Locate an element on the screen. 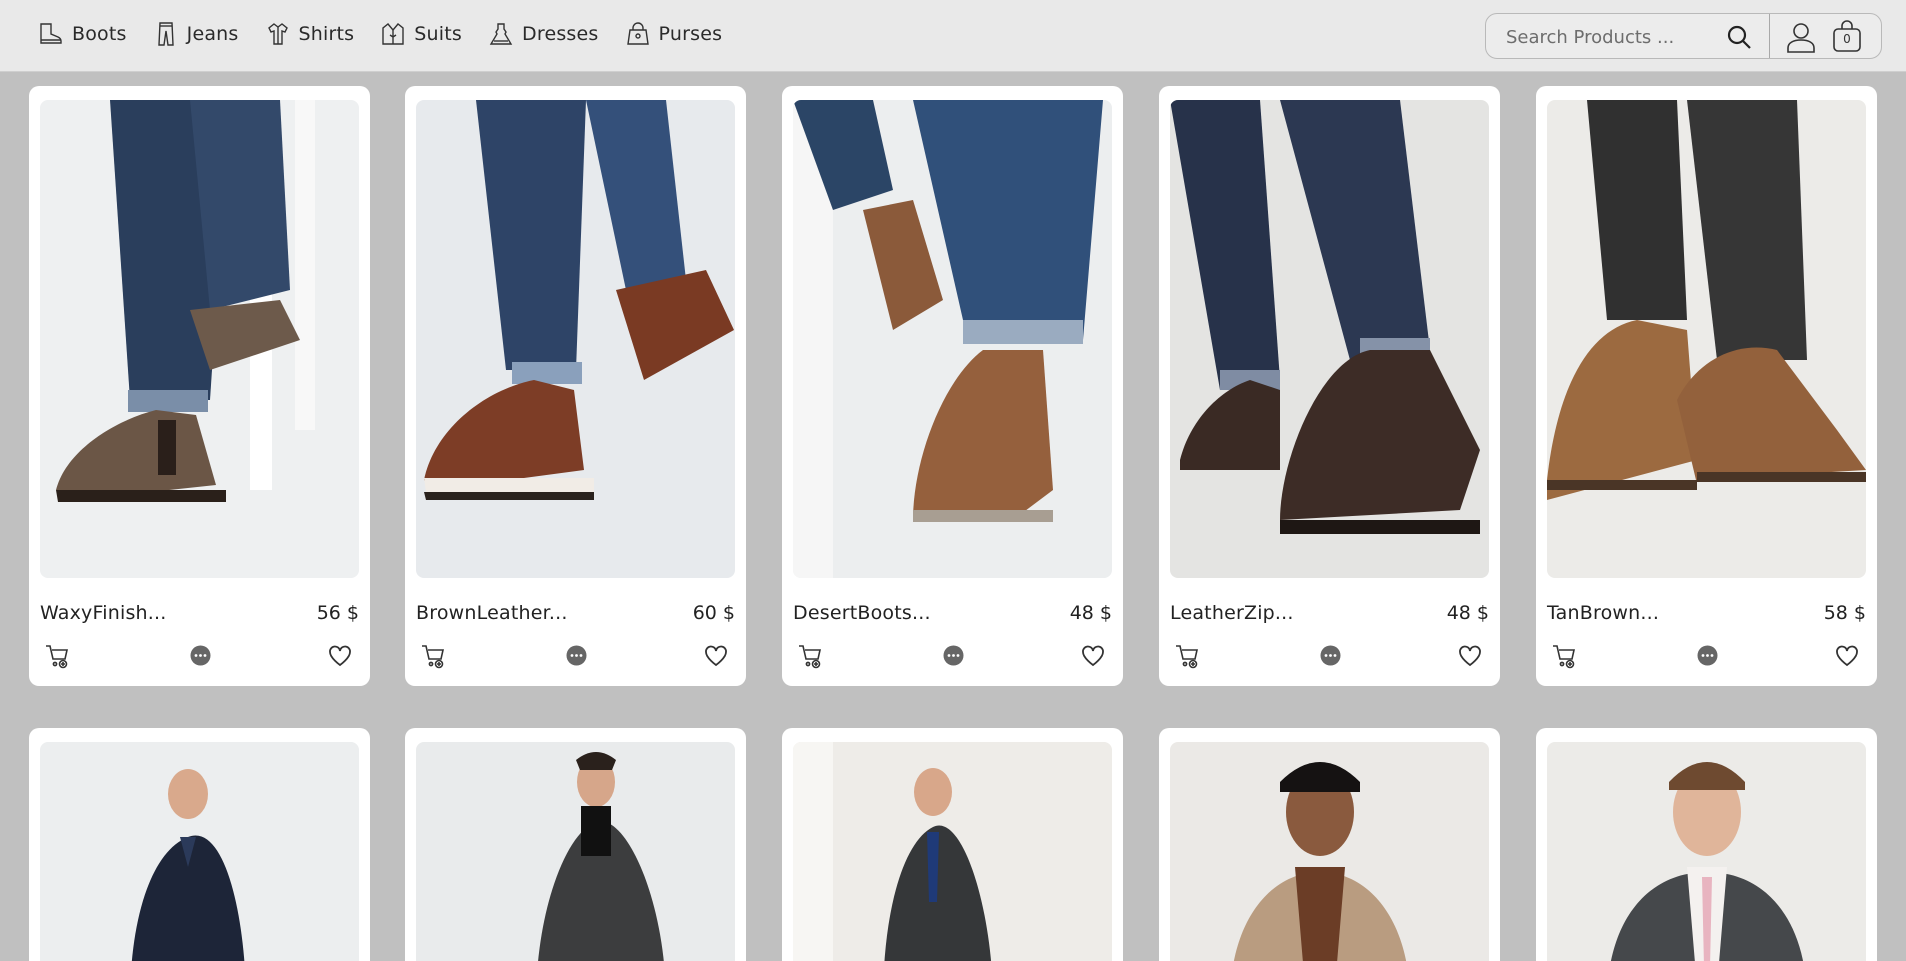 Image resolution: width=1906 pixels, height=961 pixels. nav-label-jeans: Jeans is located at coordinates (212, 34).